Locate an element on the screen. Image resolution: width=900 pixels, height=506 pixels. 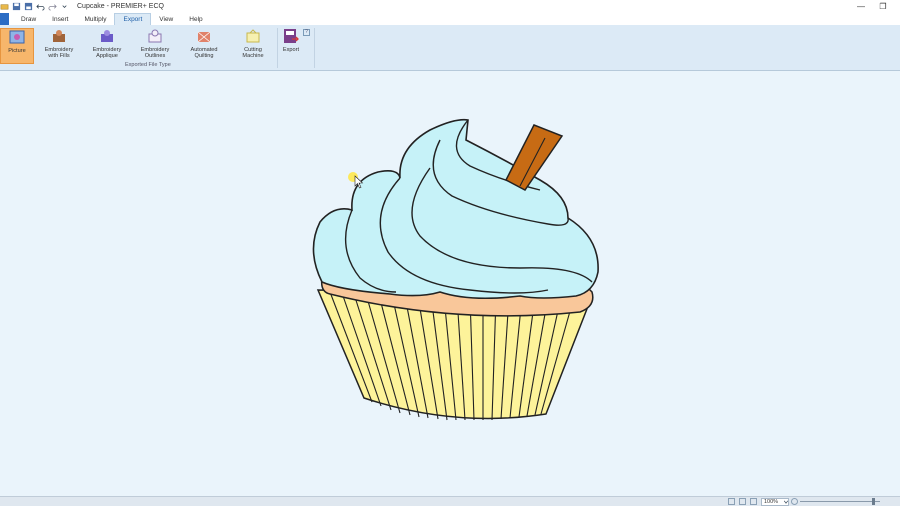
embroidery-fills-icon is located at coordinates (59, 36).